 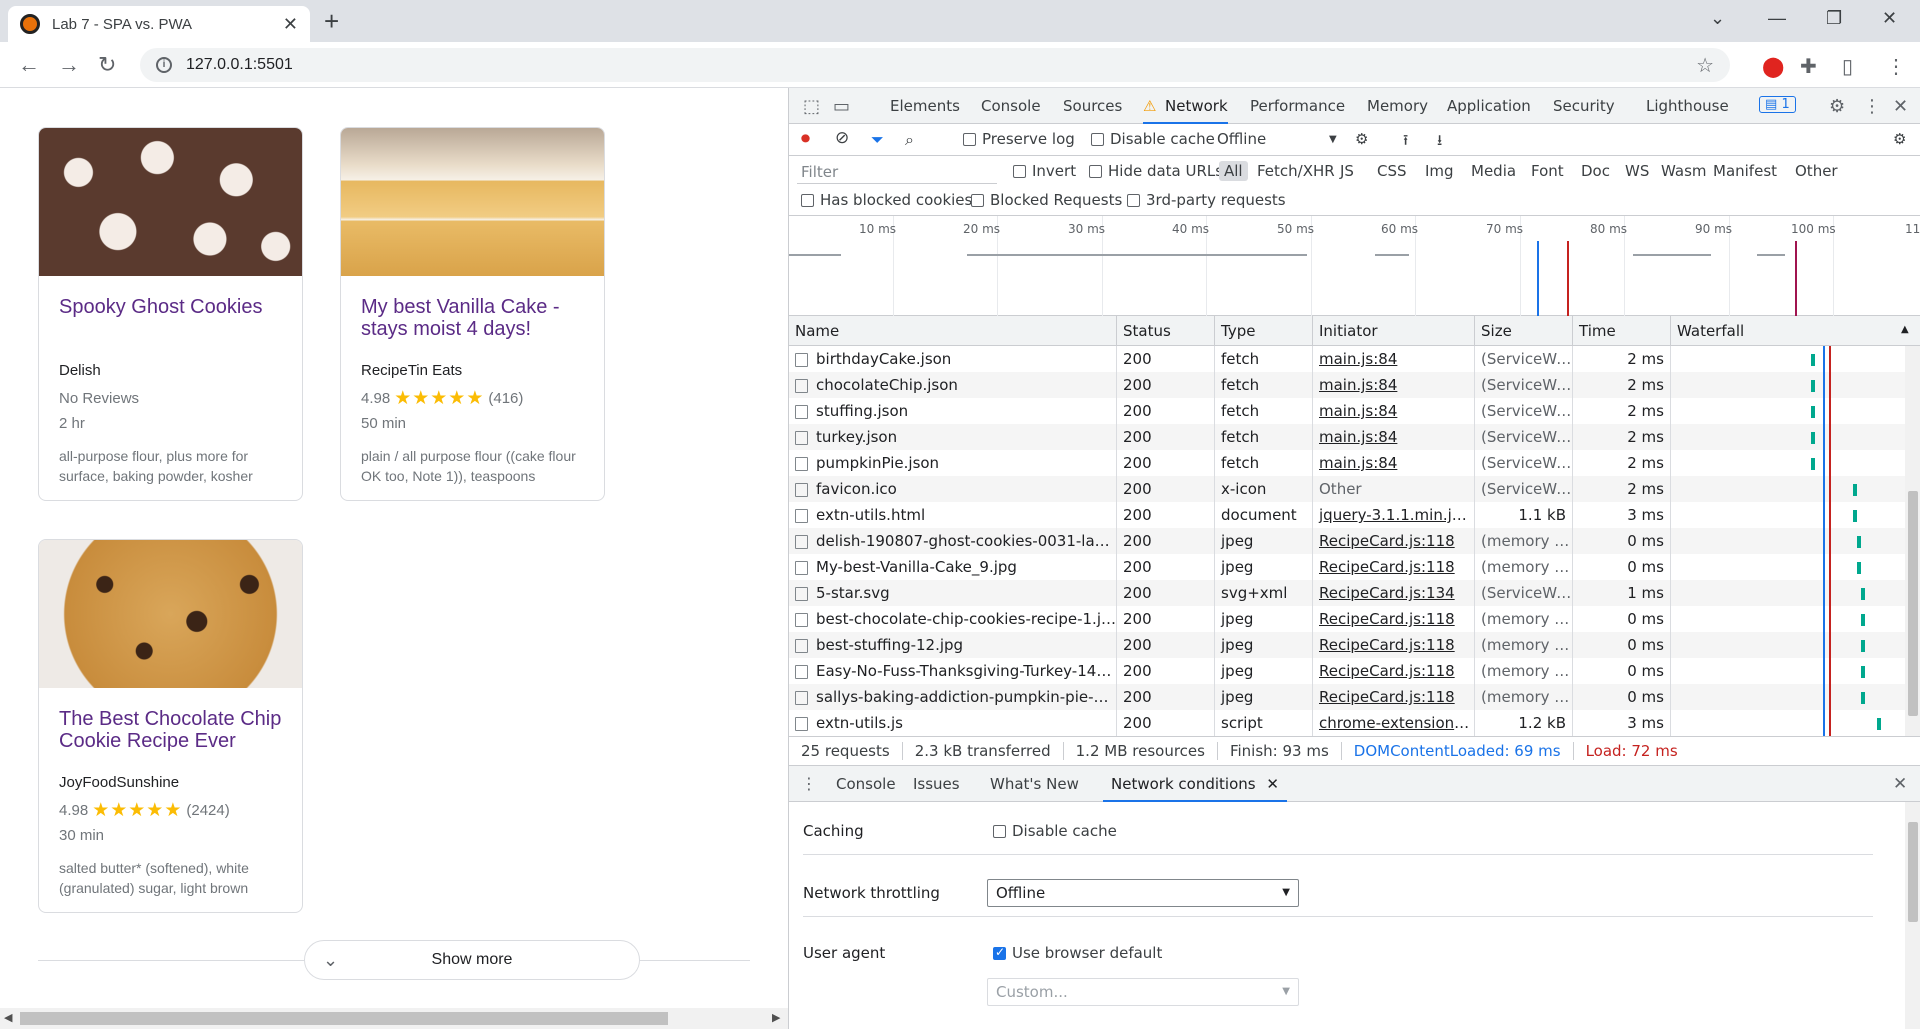 What do you see at coordinates (1595, 171) in the screenshot?
I see `filter-type-doc: Doc` at bounding box center [1595, 171].